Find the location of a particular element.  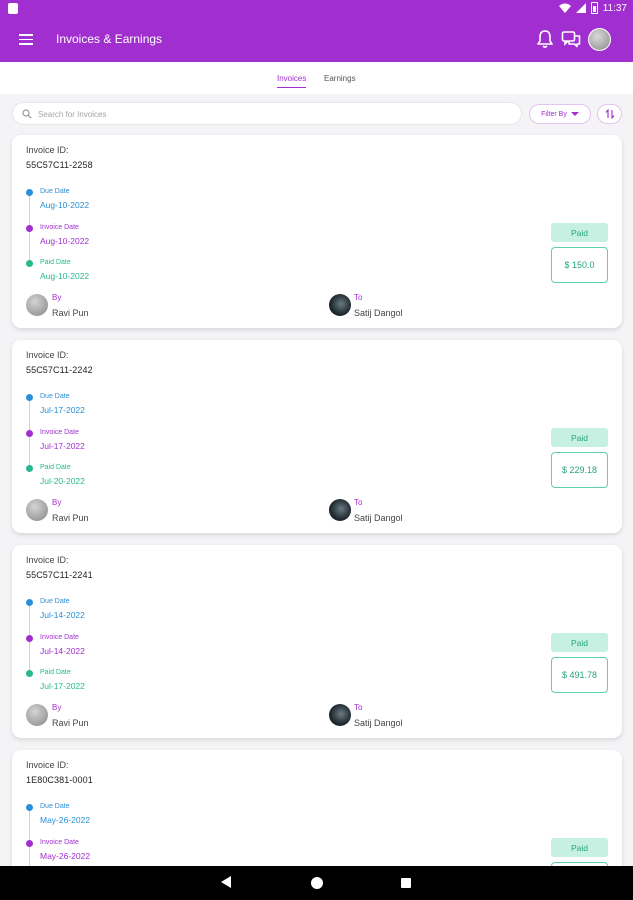

filter-label: Filter By is located at coordinates (554, 114).